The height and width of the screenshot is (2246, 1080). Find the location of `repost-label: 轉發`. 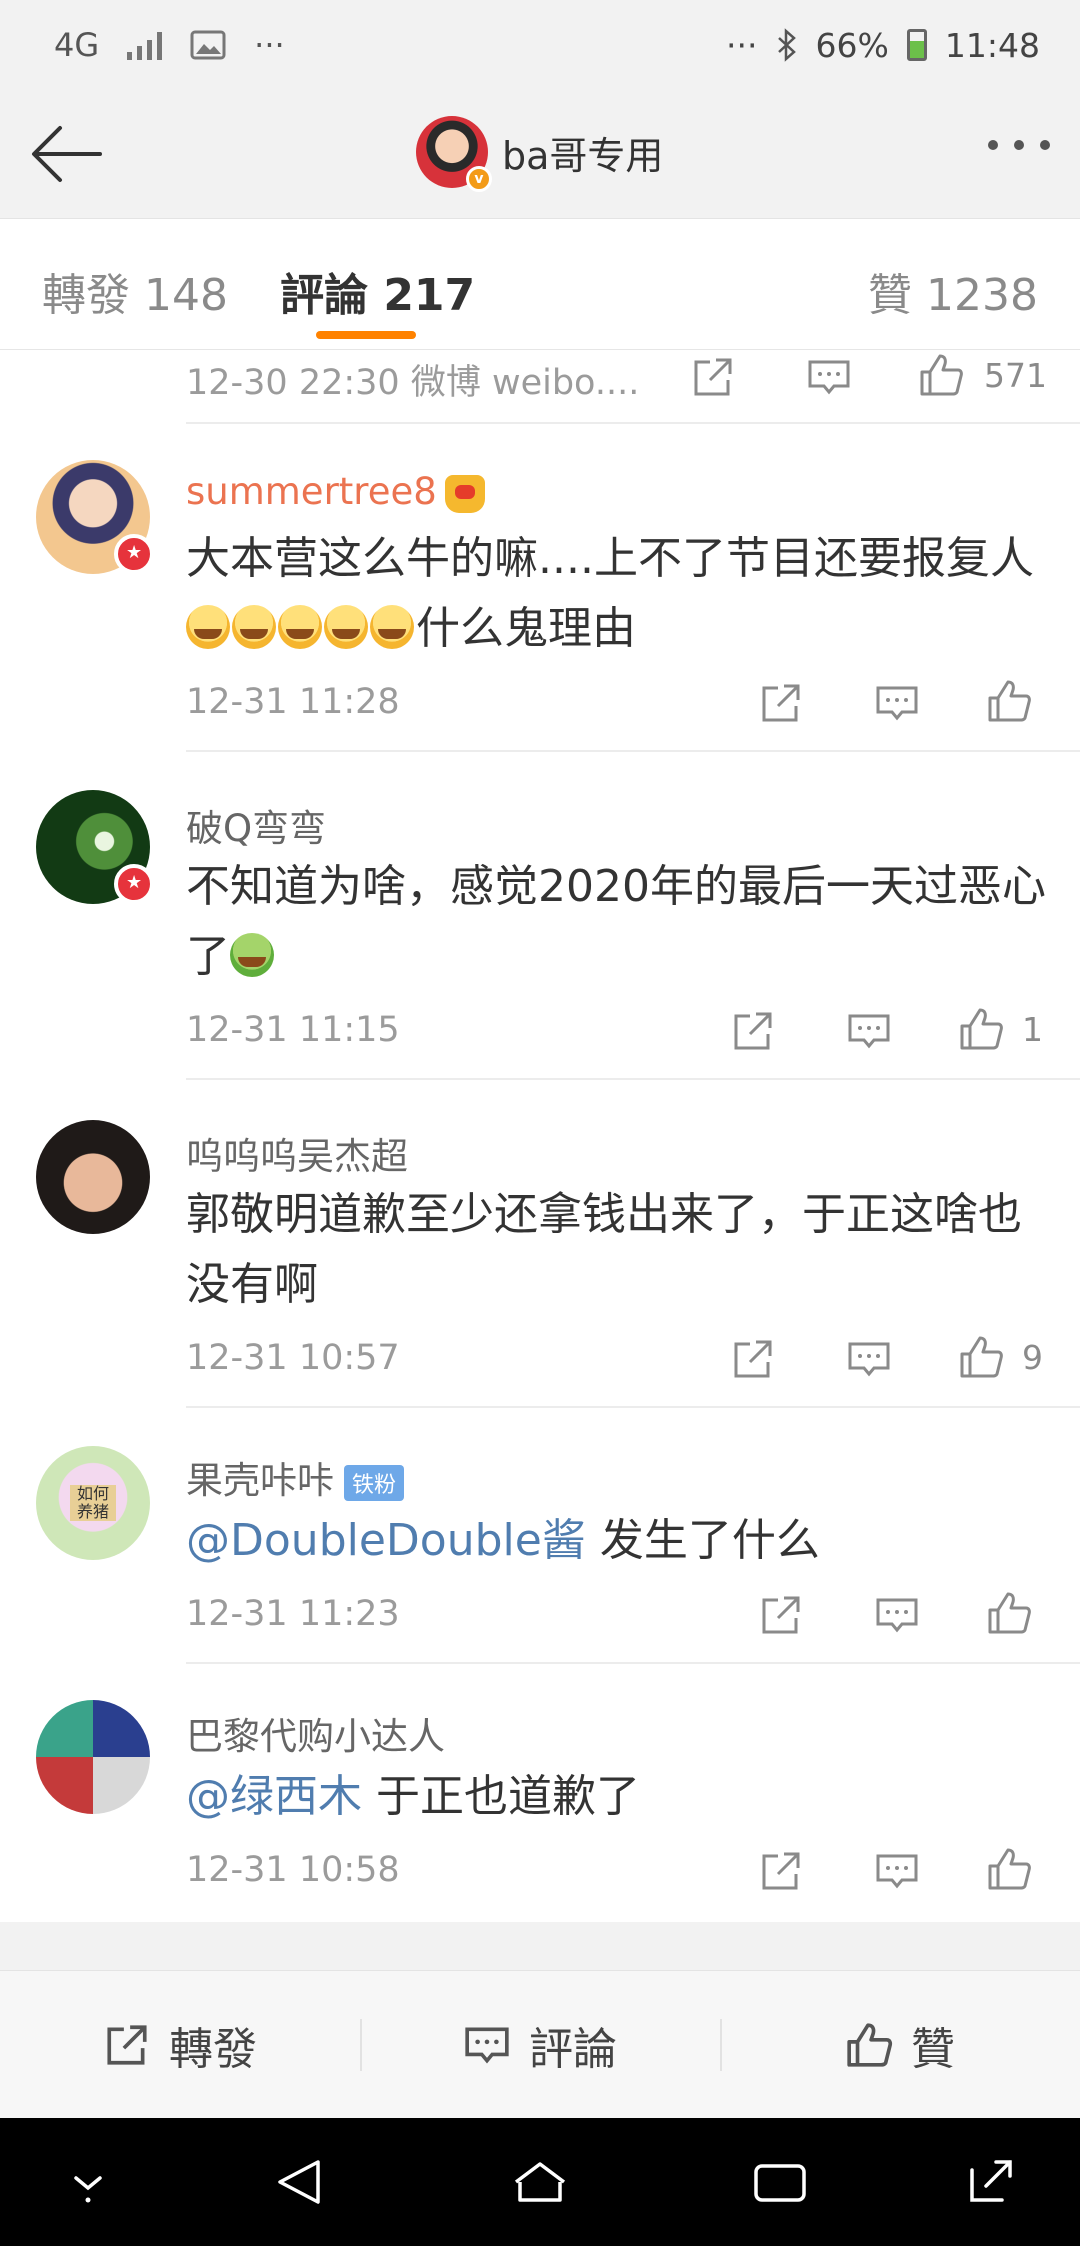

repost-label: 轉發 is located at coordinates (213, 2049).